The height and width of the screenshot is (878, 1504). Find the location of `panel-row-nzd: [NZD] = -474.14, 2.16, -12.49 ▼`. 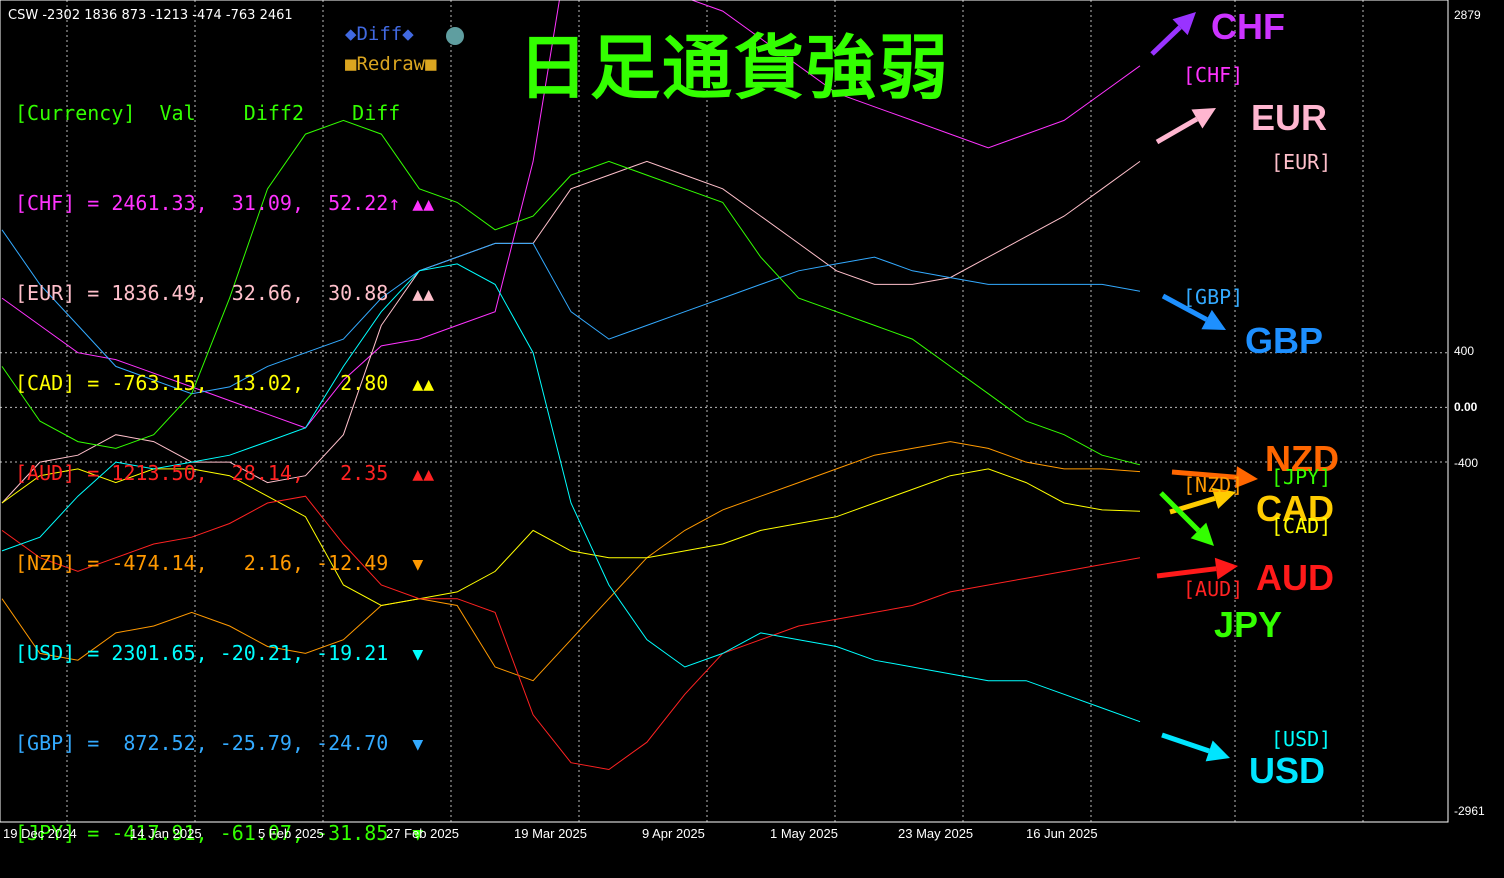

panel-row-nzd: [NZD] = -474.14, 2.16, -12.49 ▼ is located at coordinates (224, 563).